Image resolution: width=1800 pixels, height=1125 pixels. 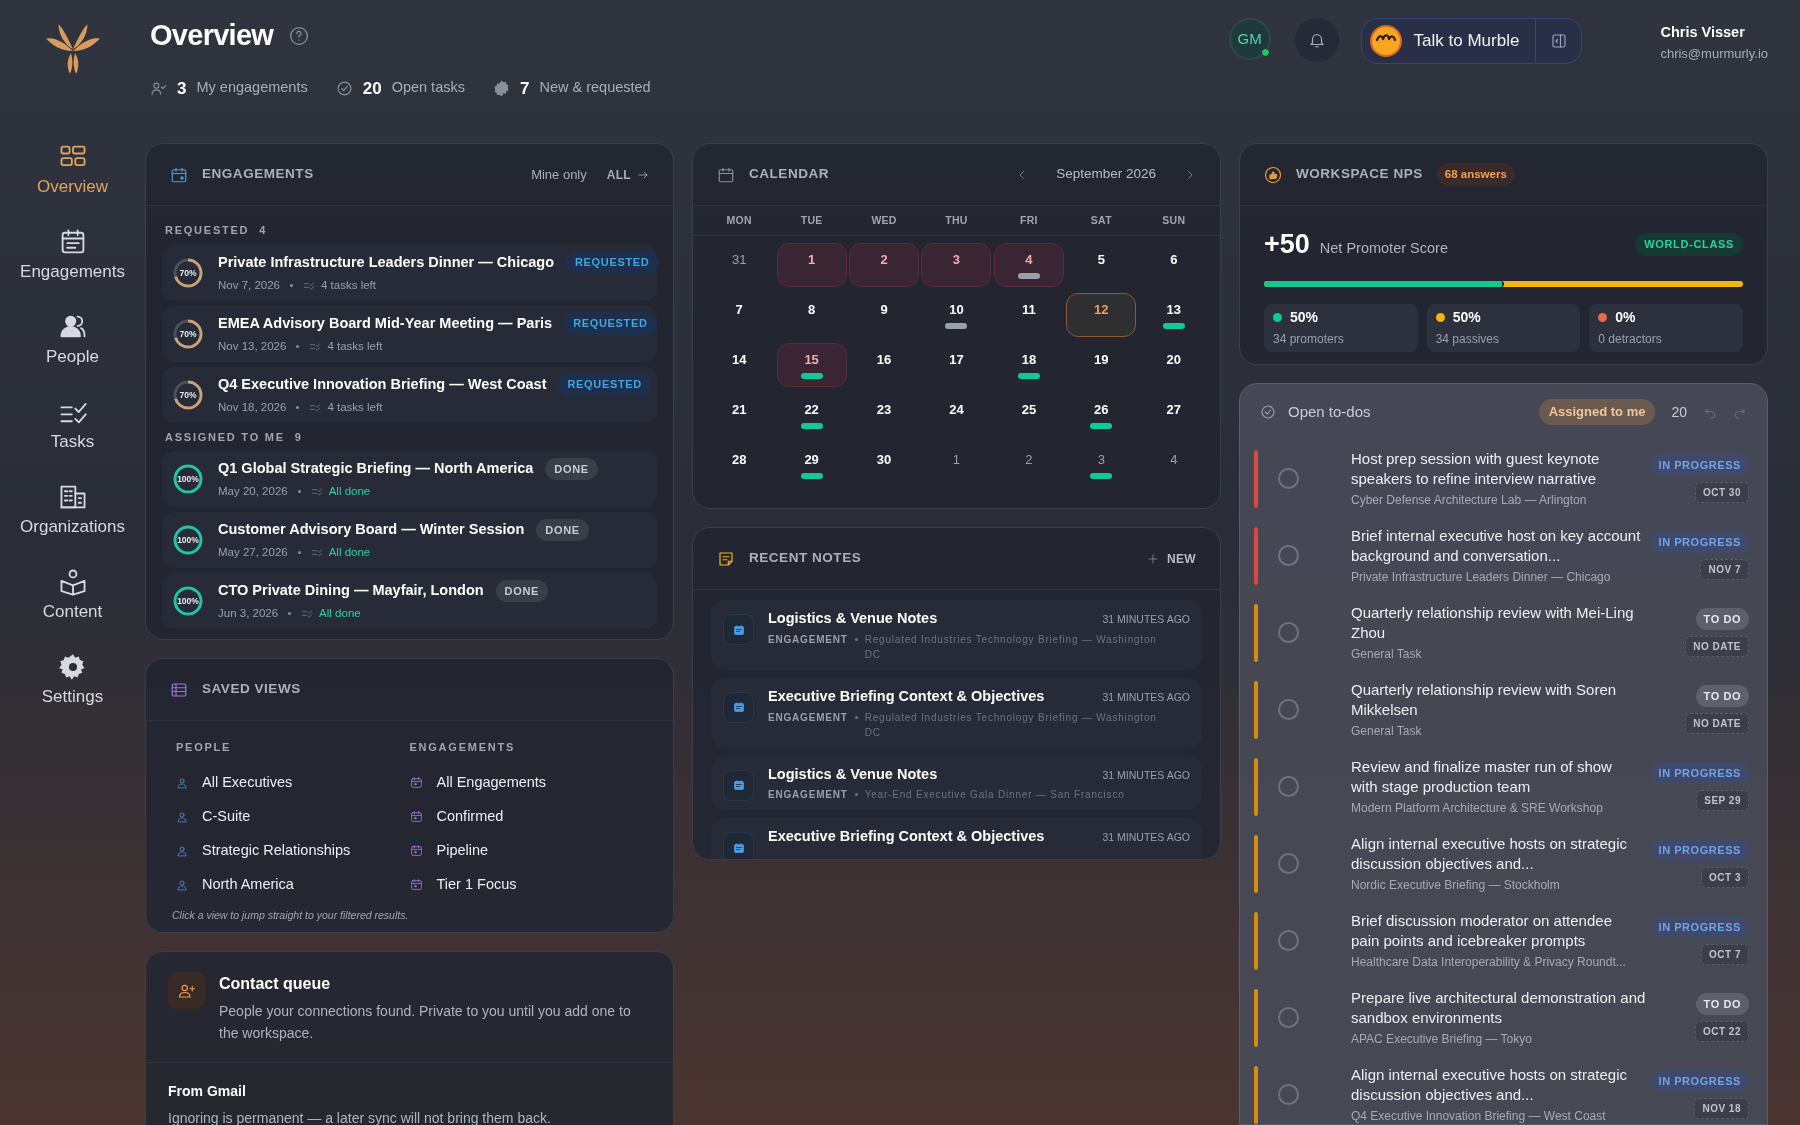 What do you see at coordinates (1503, 786) in the screenshot?
I see `todo-item: Review and finalize master run of show with stage production team Modern Platform Architecture & SRE Workshop IN PROGRESS SEP 29` at bounding box center [1503, 786].